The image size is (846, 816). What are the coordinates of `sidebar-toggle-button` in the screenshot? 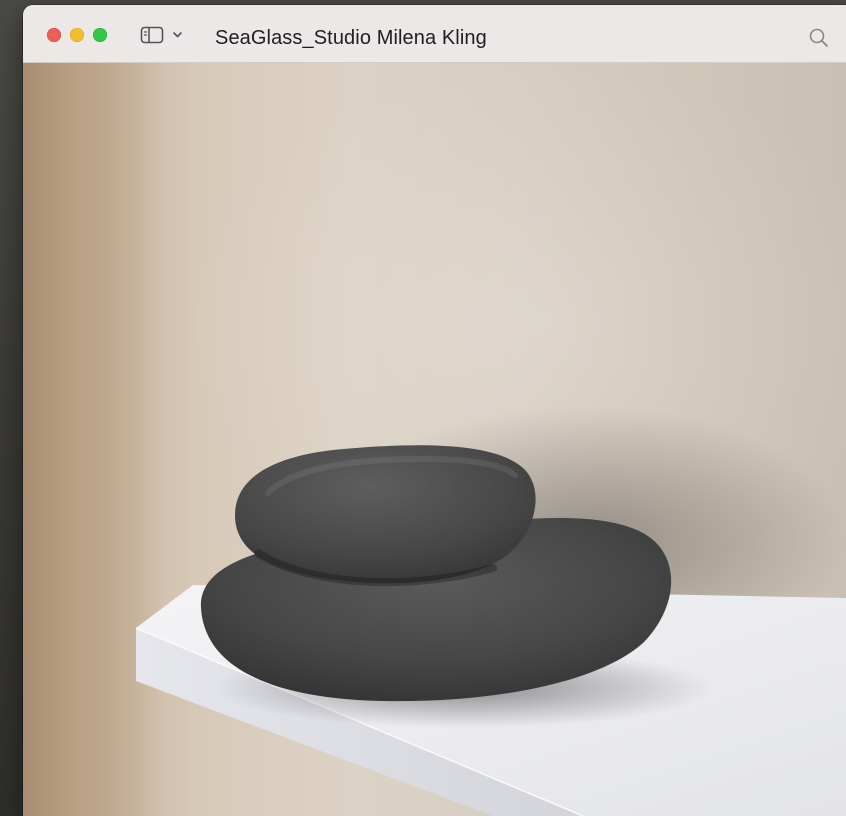 It's located at (164, 35).